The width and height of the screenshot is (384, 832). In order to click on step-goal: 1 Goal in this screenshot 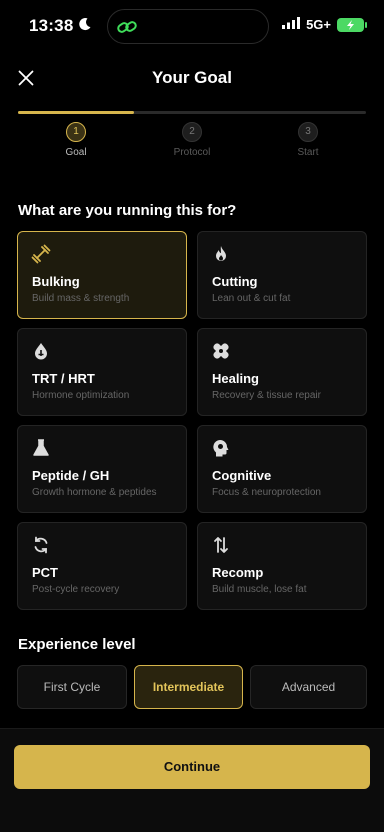, I will do `click(76, 140)`.